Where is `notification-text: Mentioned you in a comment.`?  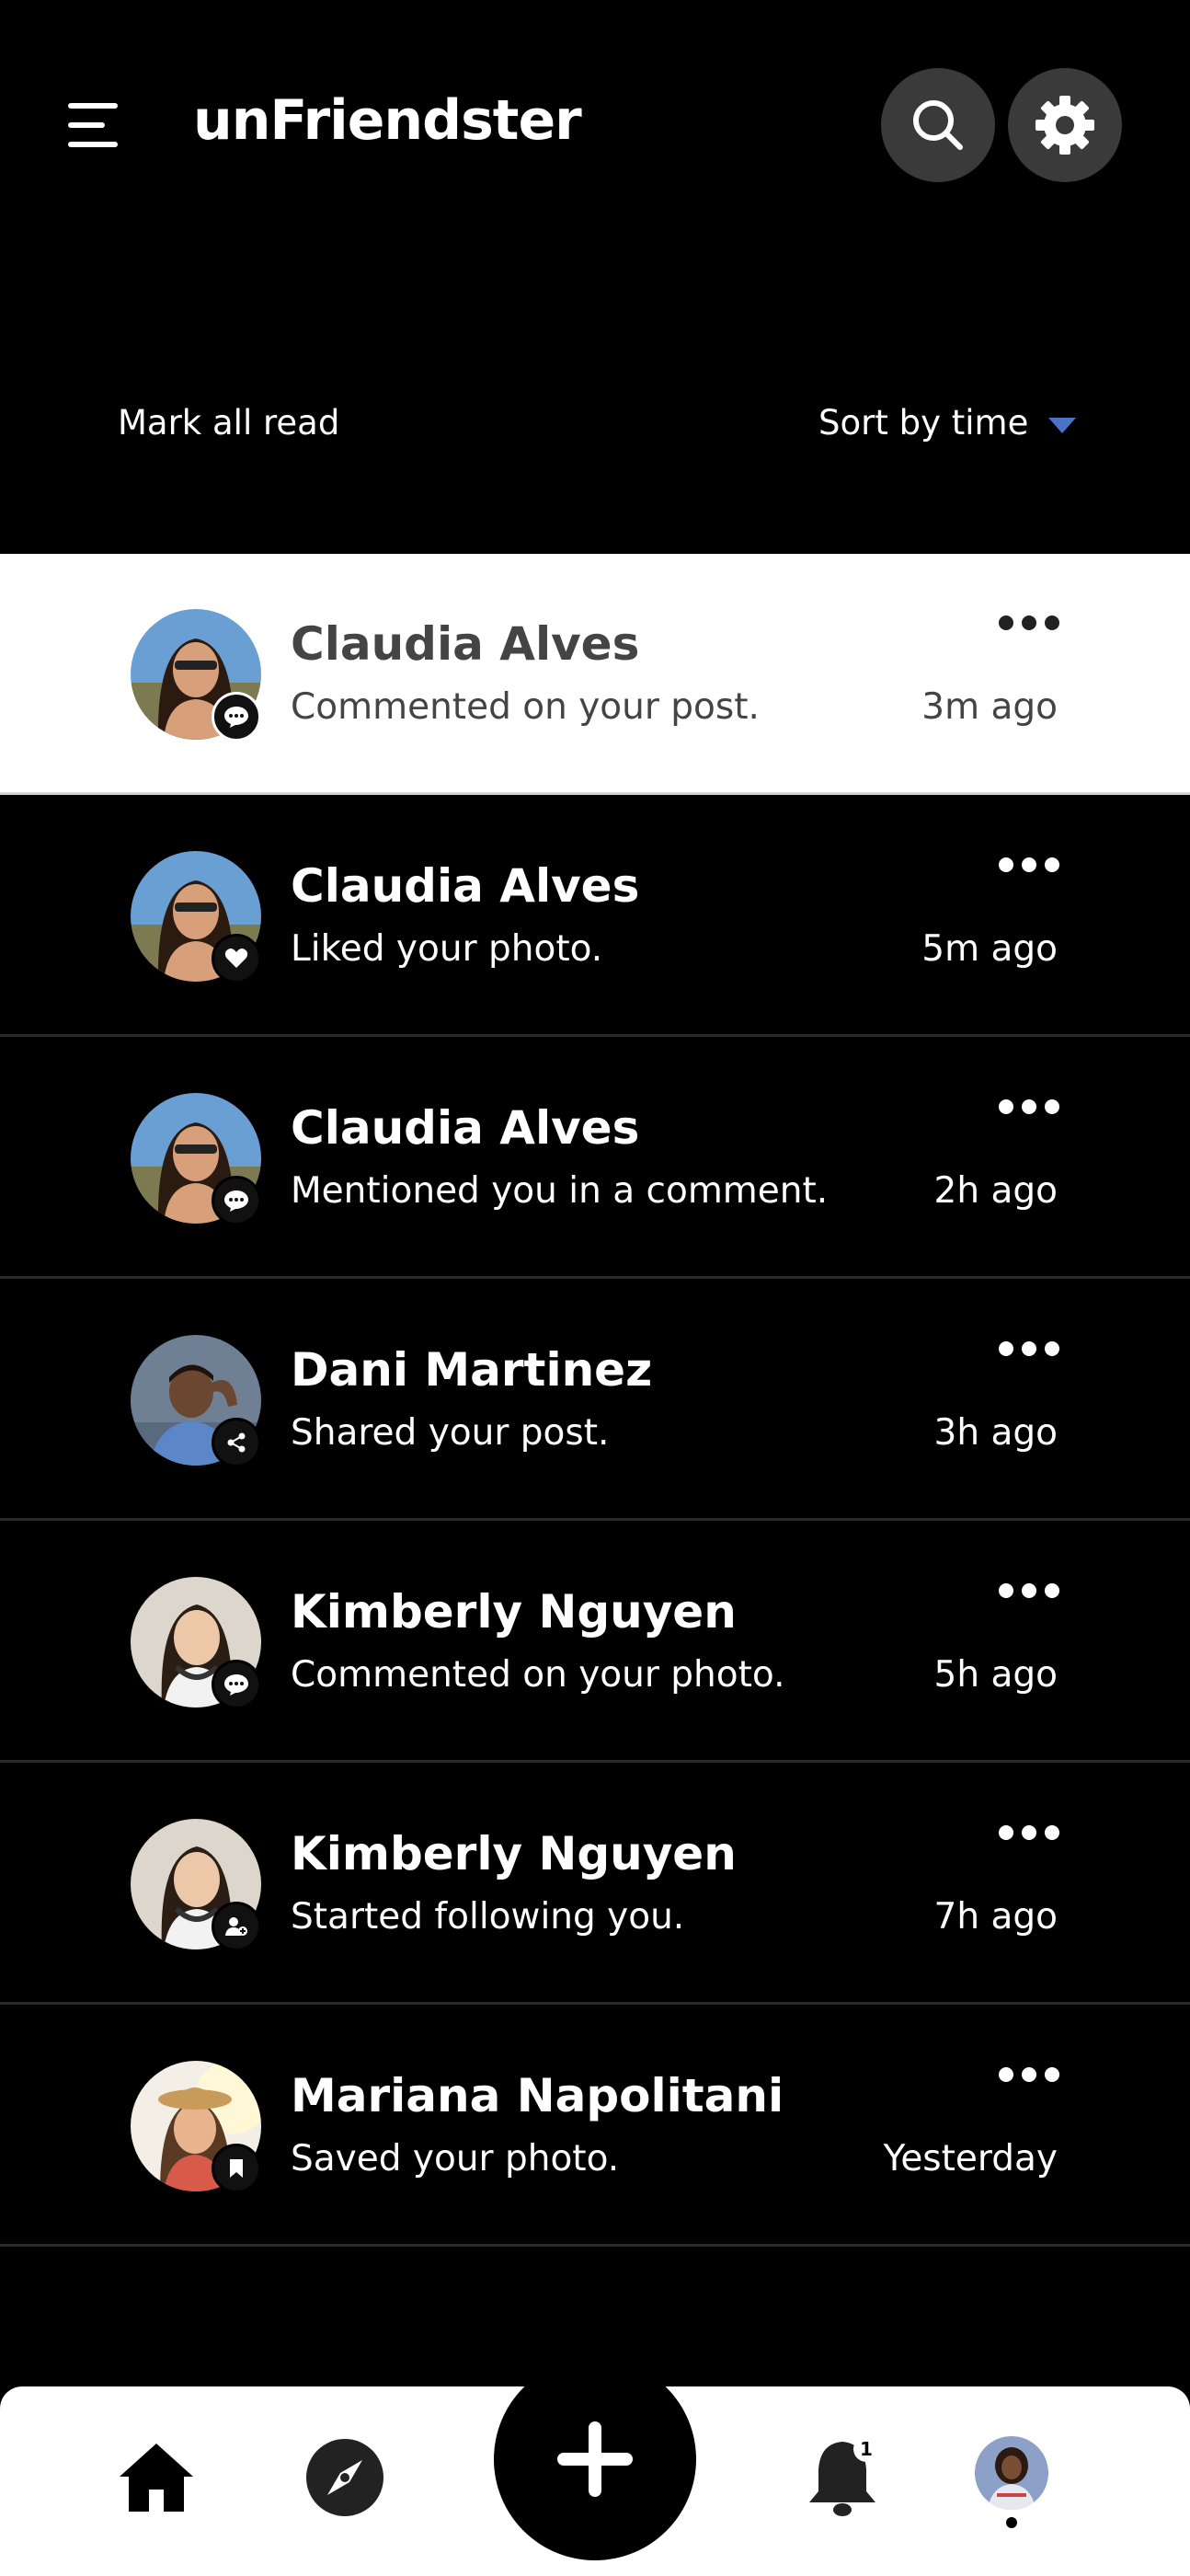 notification-text: Mentioned you in a comment. is located at coordinates (560, 1191).